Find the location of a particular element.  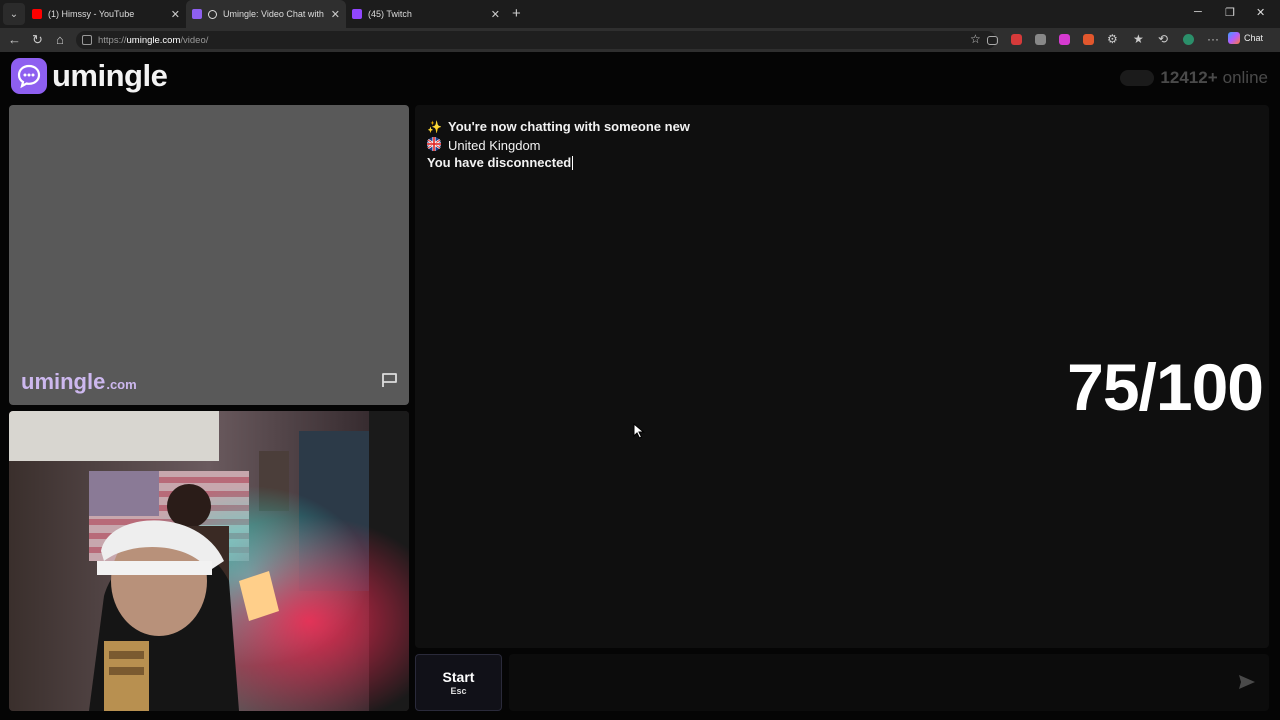

favorites-icon: ★ is located at coordinates (1138, 39).